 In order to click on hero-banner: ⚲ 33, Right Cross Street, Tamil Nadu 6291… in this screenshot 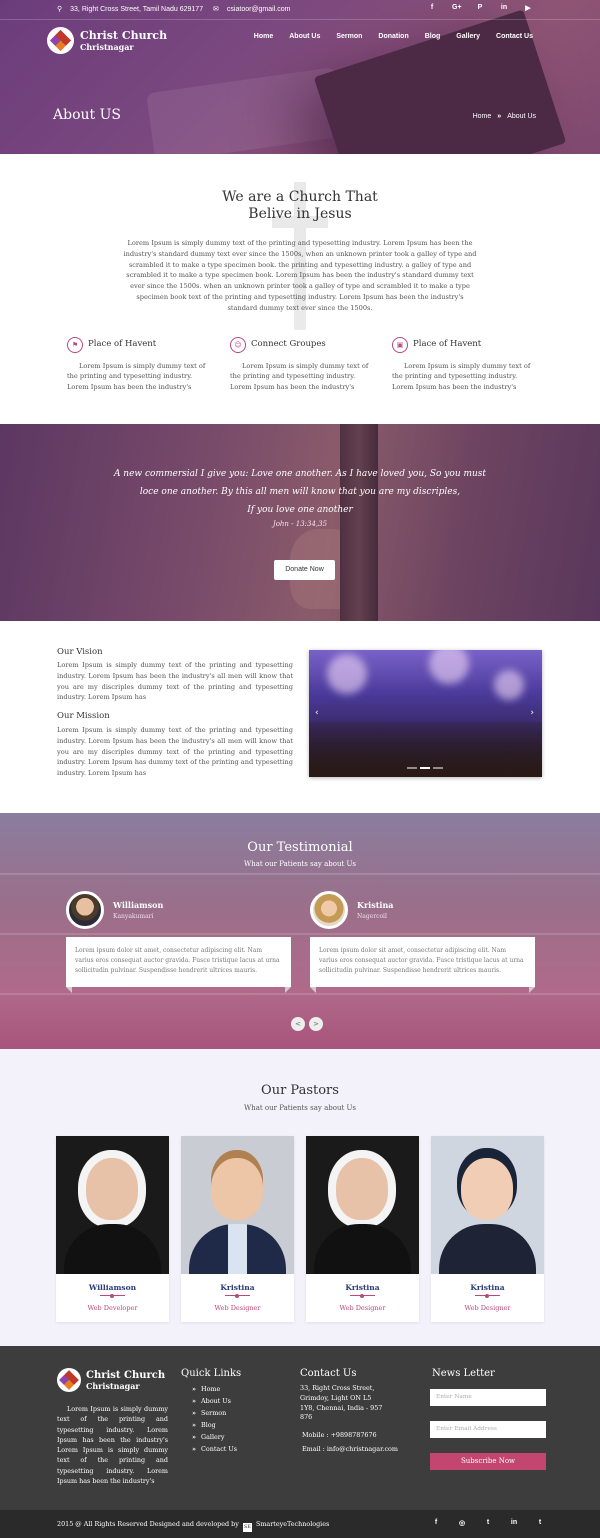, I will do `click(300, 77)`.